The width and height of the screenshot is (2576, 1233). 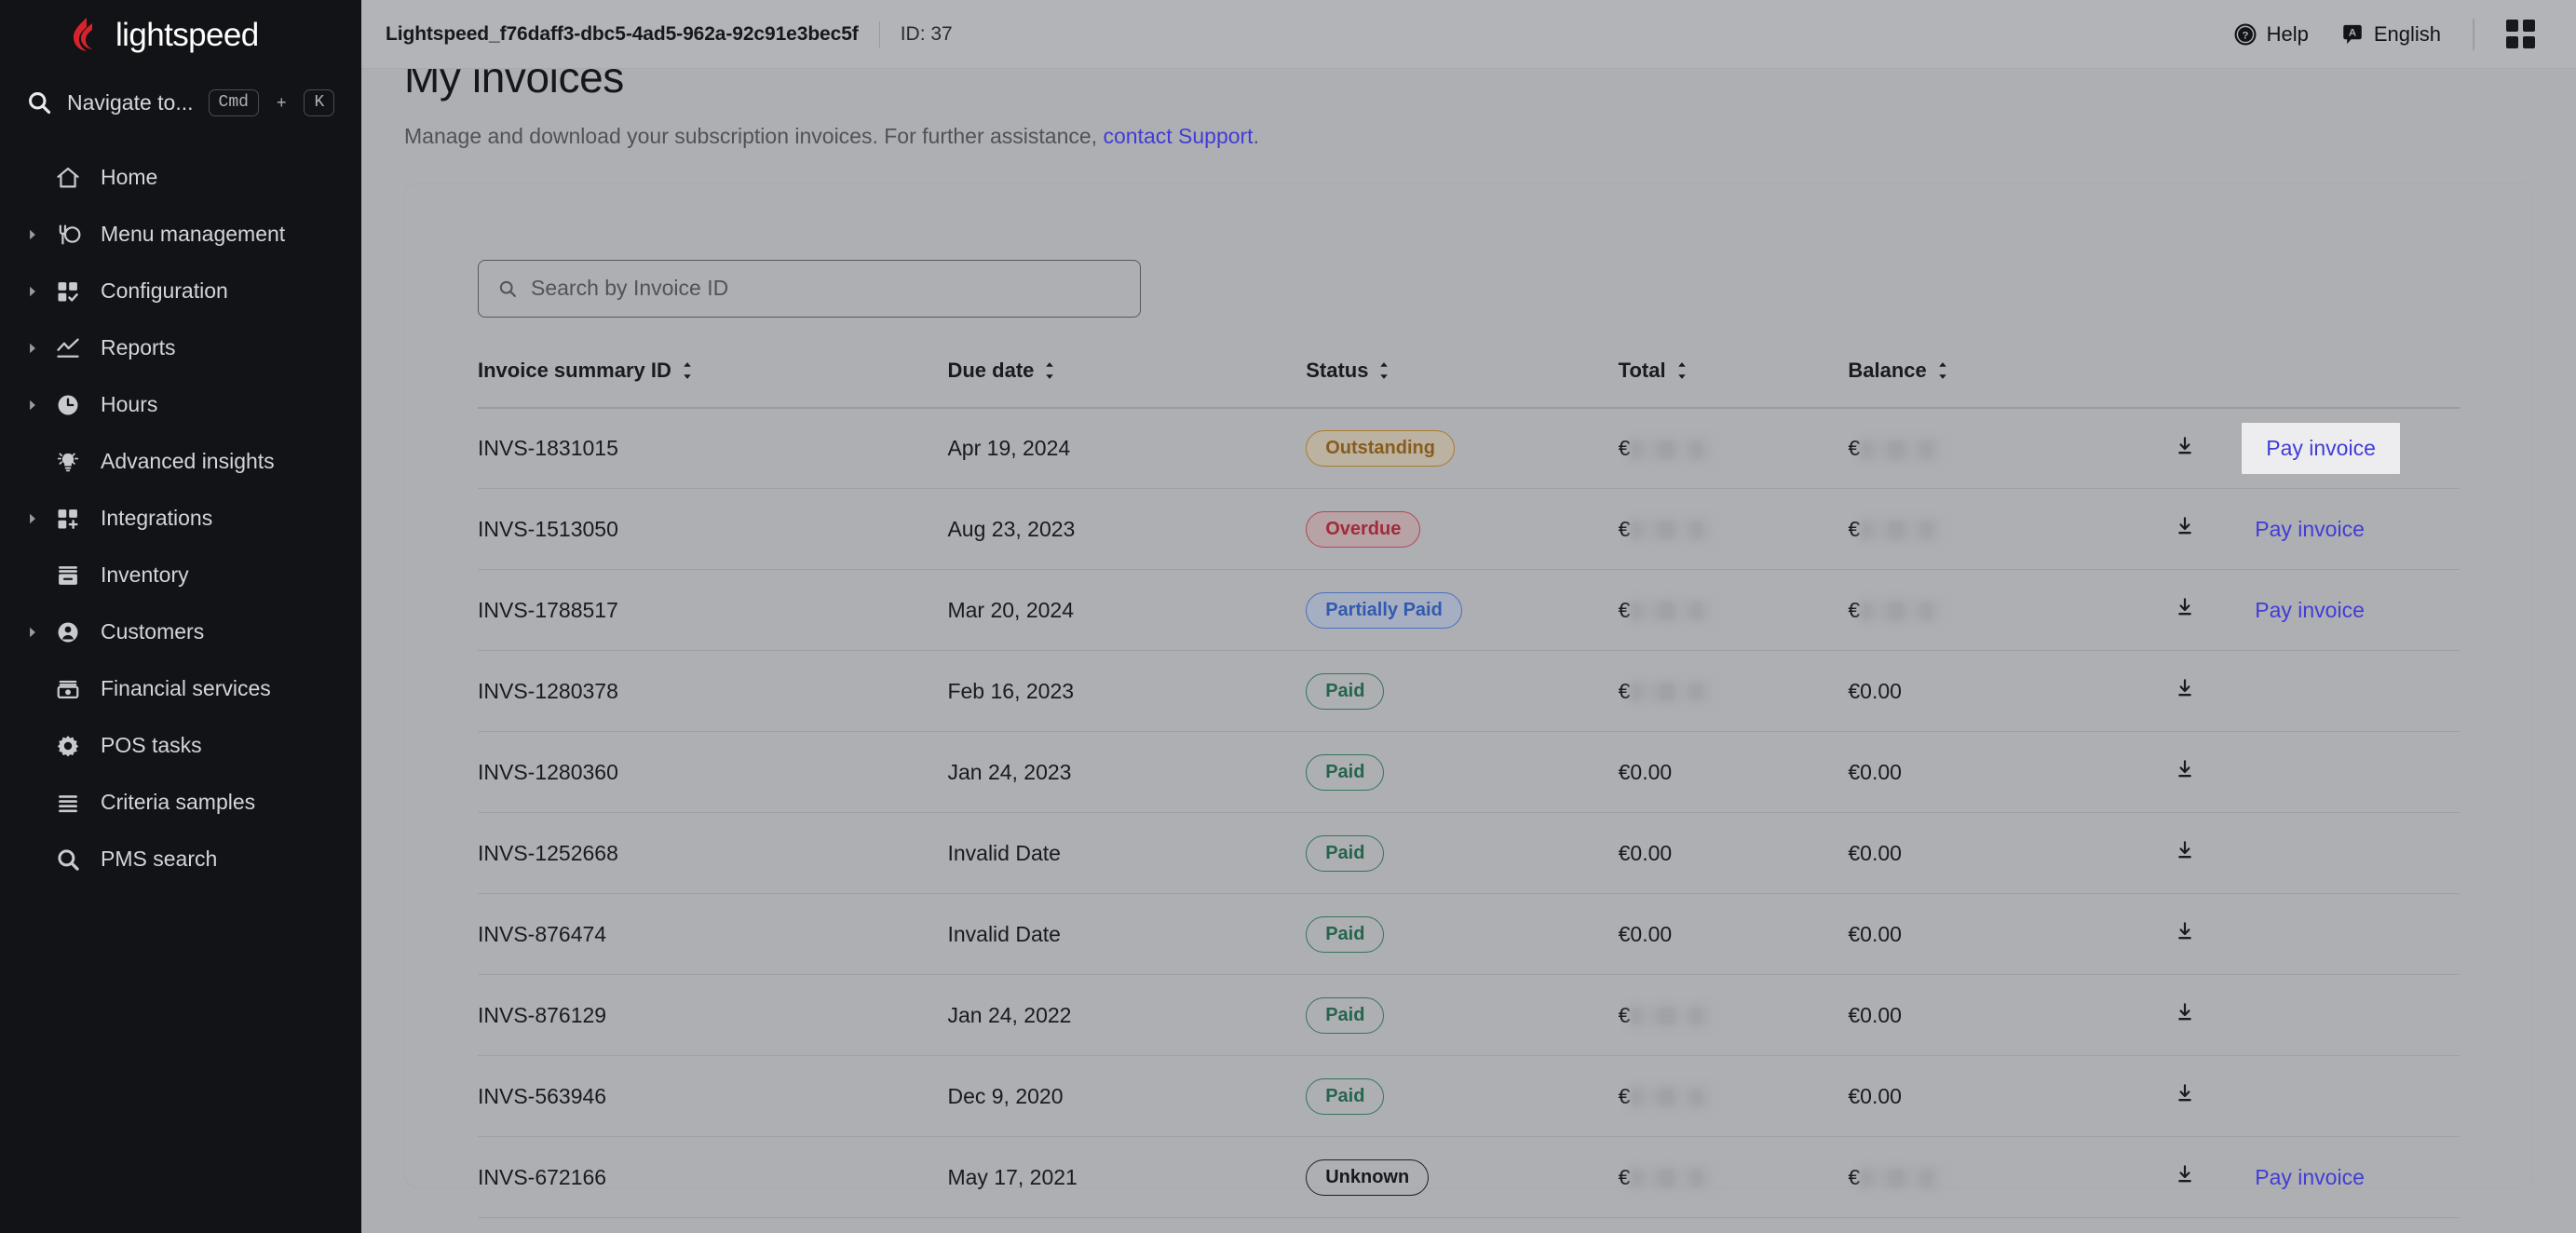 I want to click on search-input: Search by Invoice ID, so click(x=809, y=288).